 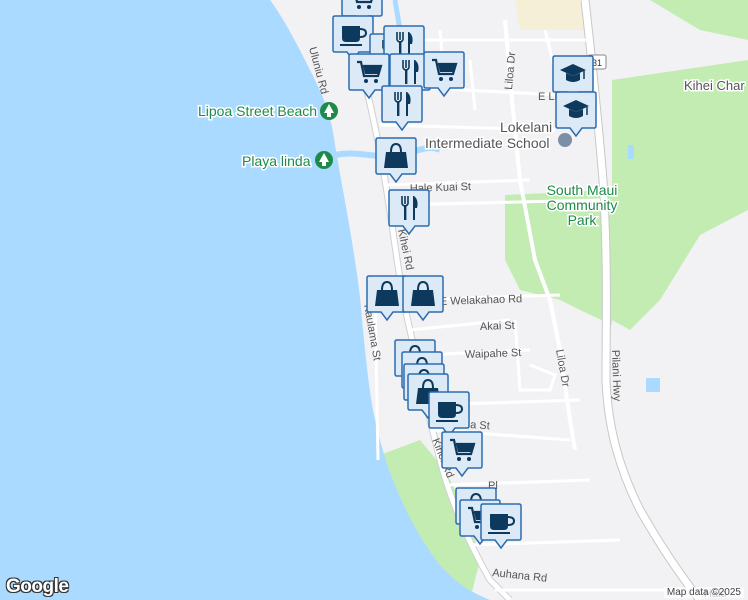 I want to click on school-marker-lokelani, so click(x=565, y=140).